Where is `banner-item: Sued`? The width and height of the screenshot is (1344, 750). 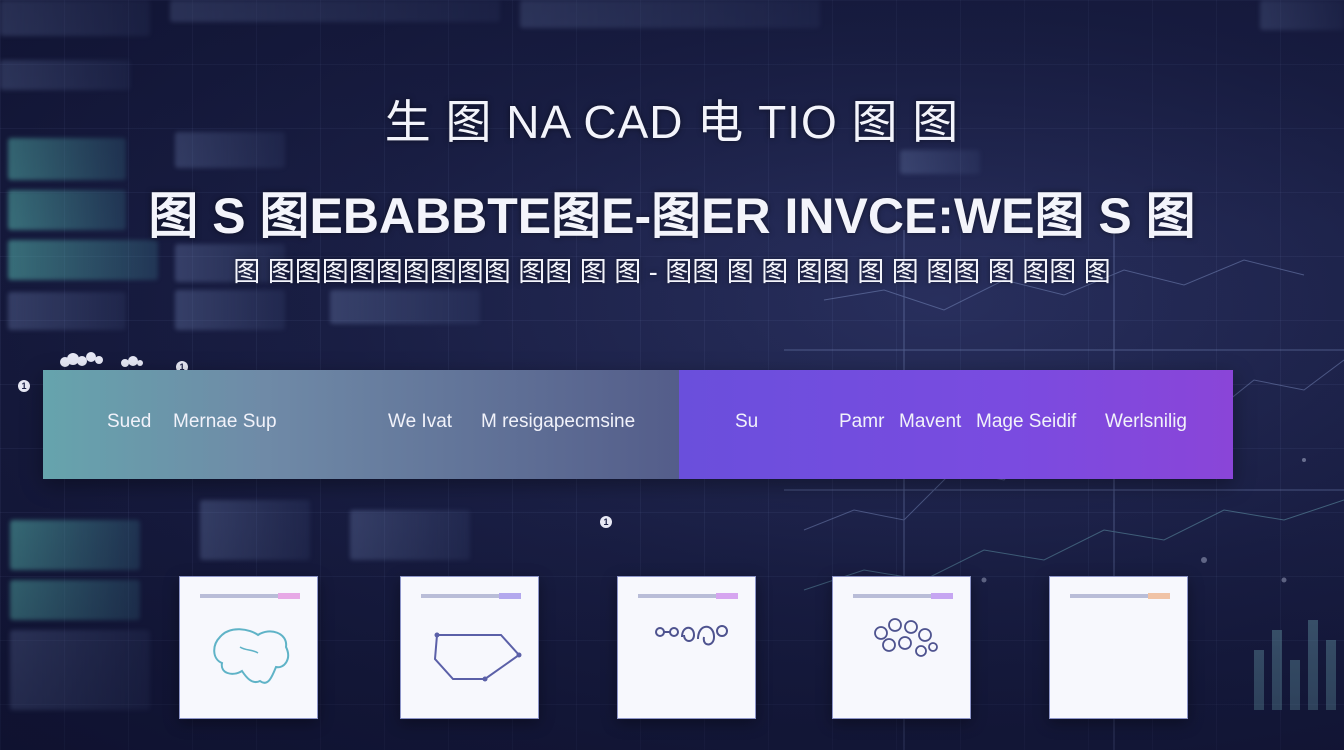 banner-item: Sued is located at coordinates (129, 422).